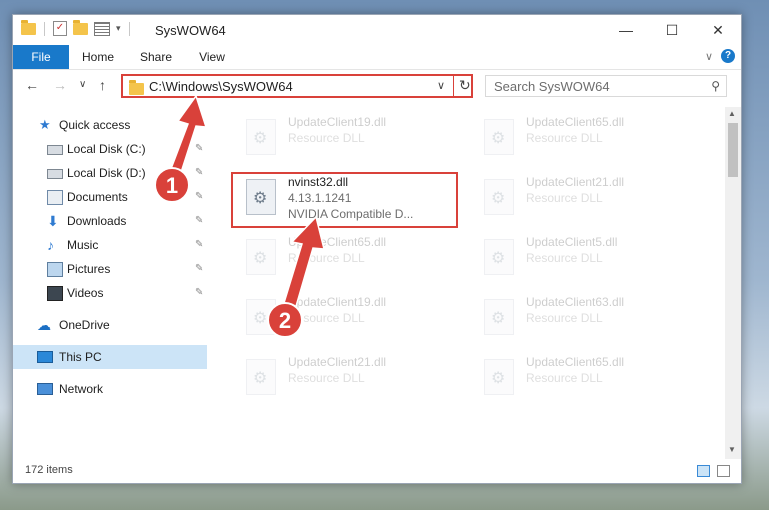  What do you see at coordinates (733, 283) in the screenshot?
I see `vertical-scrollbar: ▲ ▼` at bounding box center [733, 283].